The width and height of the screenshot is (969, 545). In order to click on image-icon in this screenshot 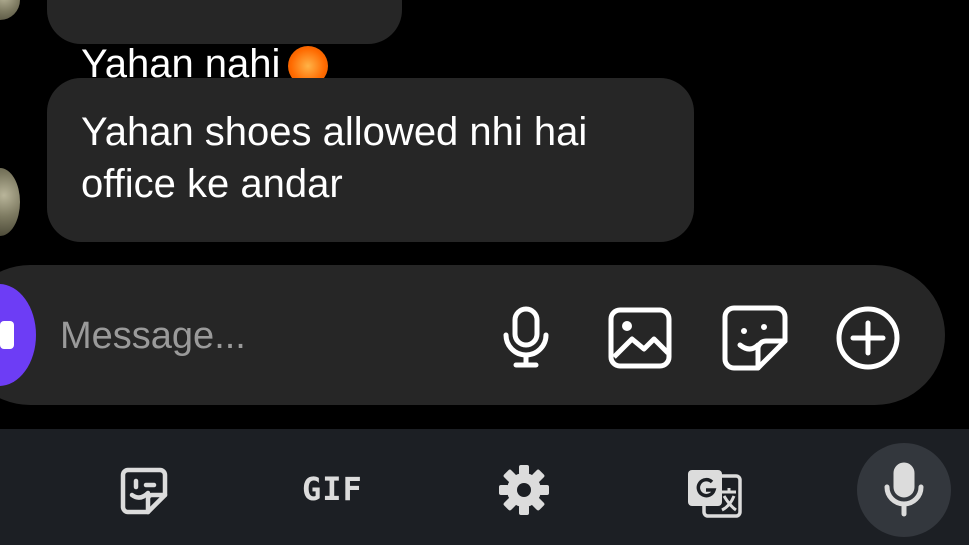, I will do `click(640, 338)`.